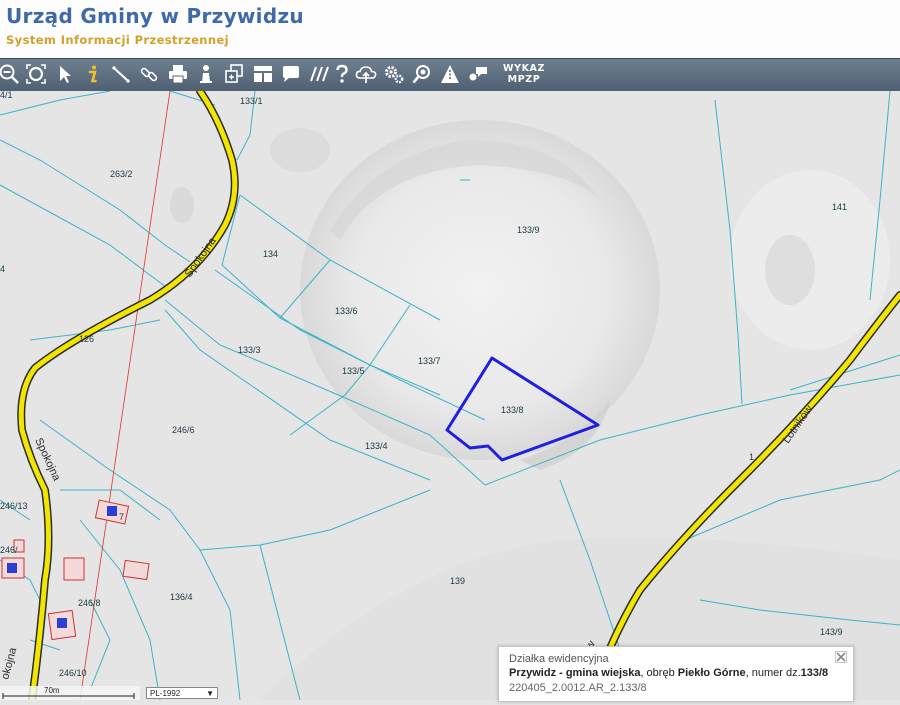 This screenshot has height=705, width=900. I want to click on parcel-label: 133/1, so click(251, 101).